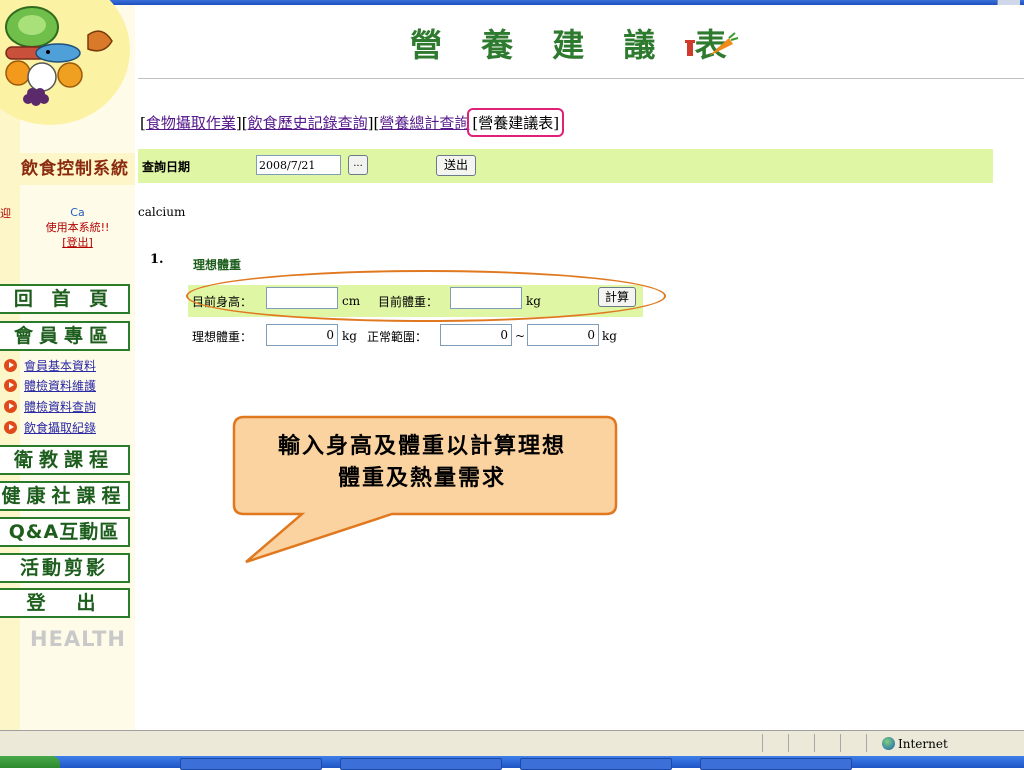 The width and height of the screenshot is (1024, 770). I want to click on callout-line-2: 體重及熱量需求, so click(421, 478).